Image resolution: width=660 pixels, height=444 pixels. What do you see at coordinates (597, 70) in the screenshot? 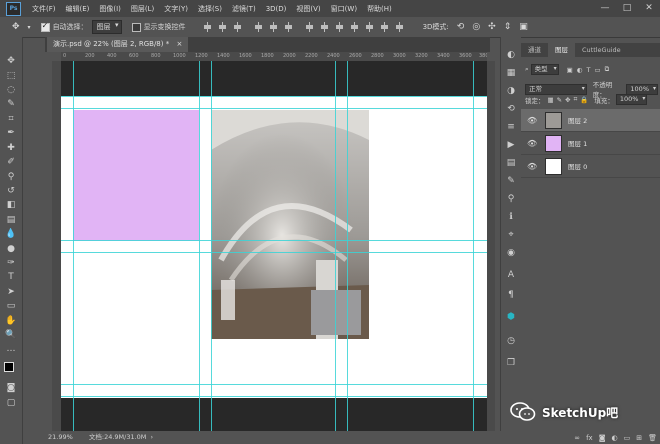
I see `filter-shape-icon: ▭` at bounding box center [597, 70].